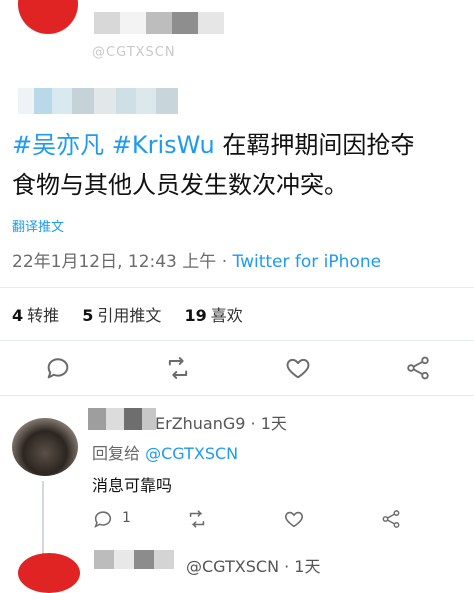 This screenshot has height=593, width=474. Describe the element at coordinates (114, 262) in the screenshot. I see `timestamp: 22年1月12日, 12:43 上午` at that location.